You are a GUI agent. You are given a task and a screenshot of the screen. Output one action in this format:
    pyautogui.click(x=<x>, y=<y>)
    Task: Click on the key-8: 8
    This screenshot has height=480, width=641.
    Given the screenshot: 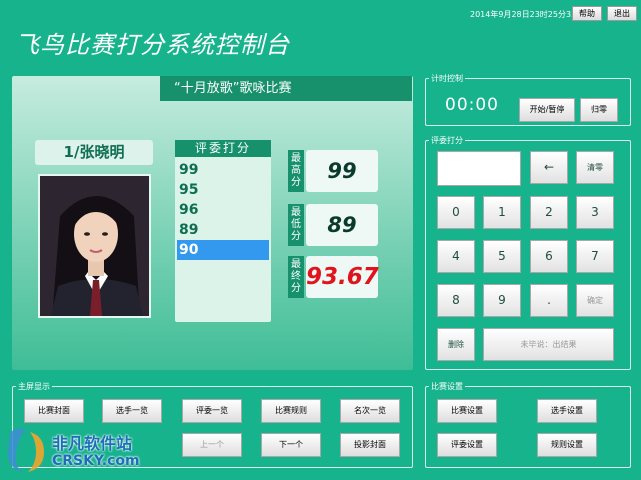 What is the action you would take?
    pyautogui.click(x=456, y=300)
    